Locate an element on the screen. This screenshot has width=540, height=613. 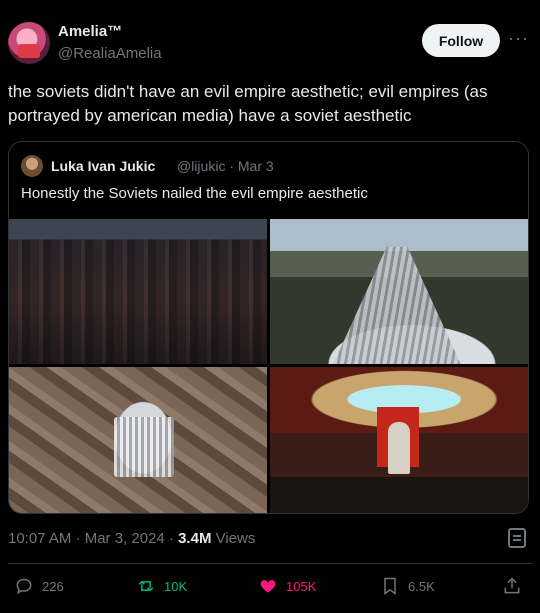
quoted-author-name: Luka Ivan Jukic is located at coordinates (103, 166).